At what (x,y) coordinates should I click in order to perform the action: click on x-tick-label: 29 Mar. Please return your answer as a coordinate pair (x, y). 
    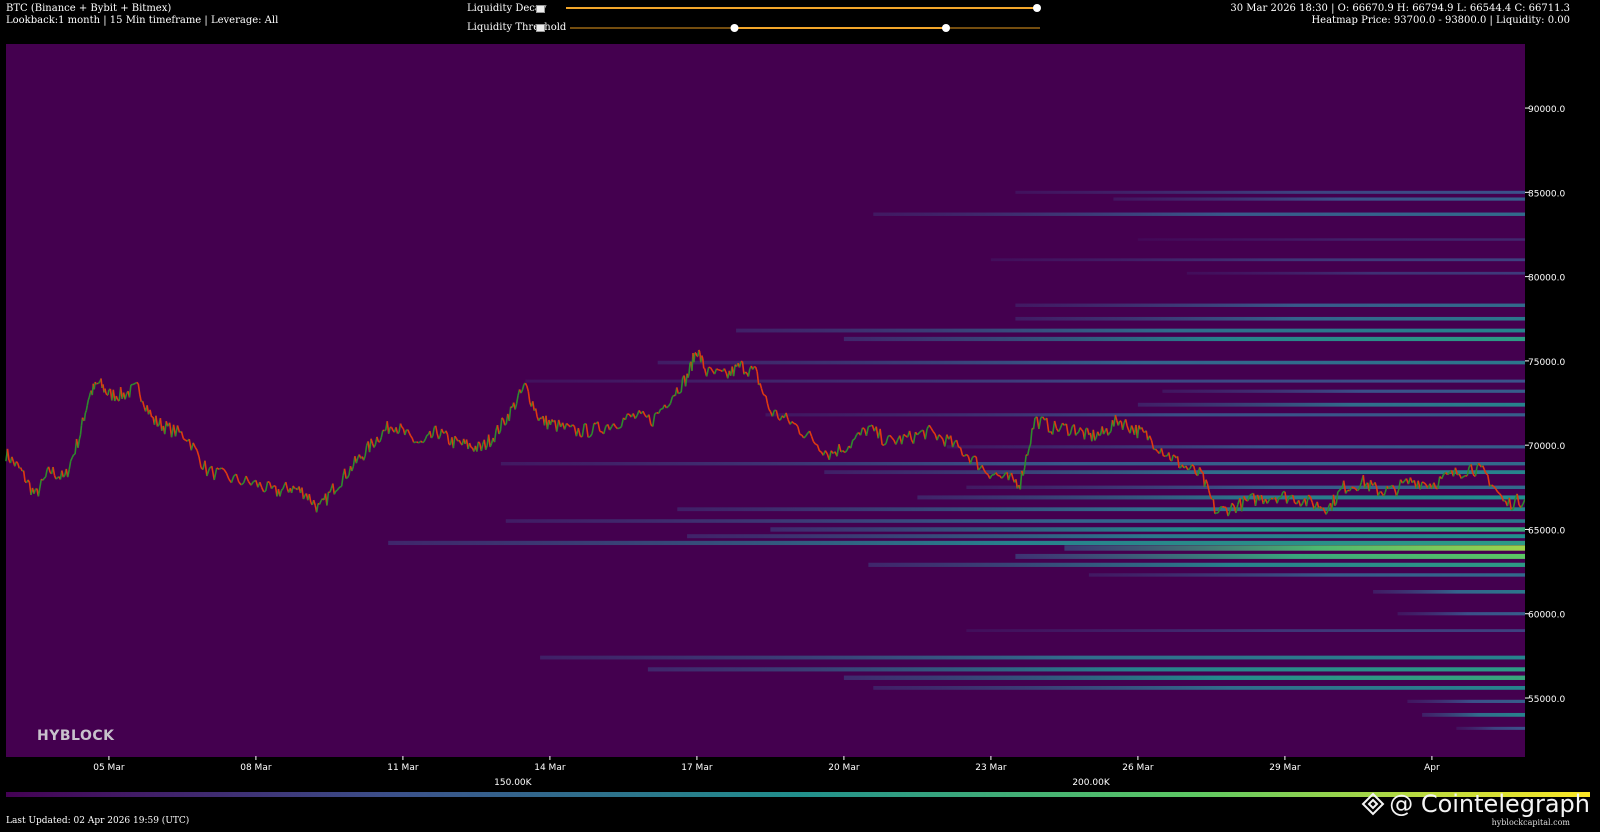
    Looking at the image, I should click on (1285, 768).